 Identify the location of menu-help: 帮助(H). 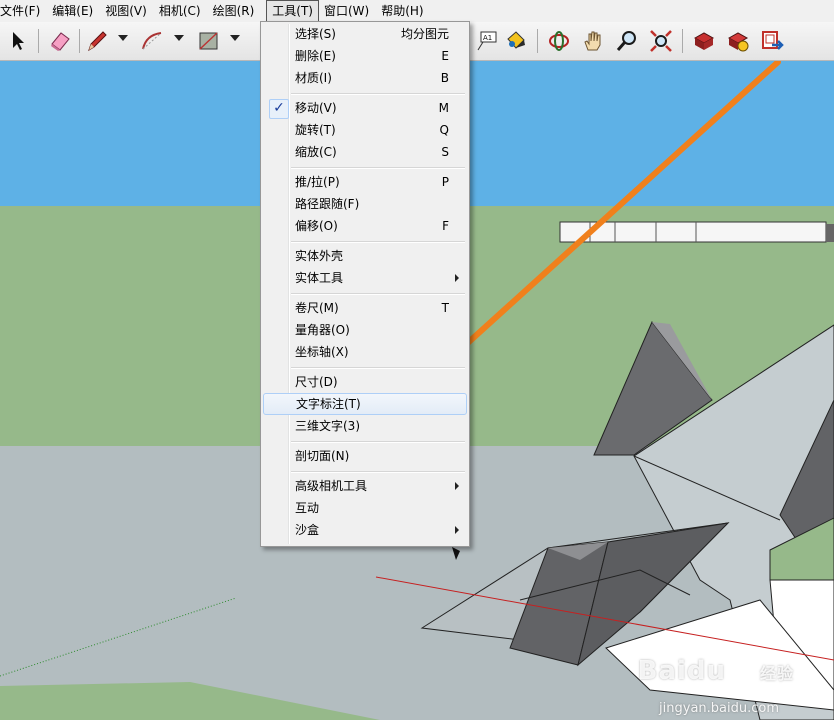
(405, 11).